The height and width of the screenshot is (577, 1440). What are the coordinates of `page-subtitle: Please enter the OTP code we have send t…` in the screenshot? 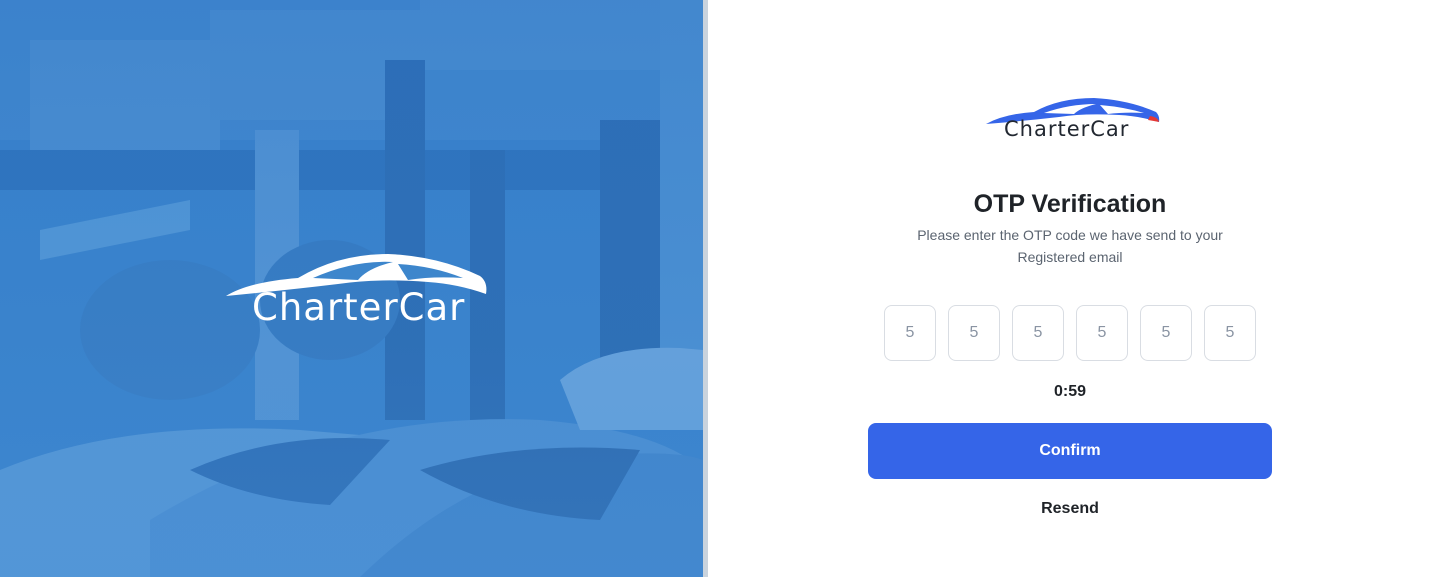 It's located at (1070, 246).